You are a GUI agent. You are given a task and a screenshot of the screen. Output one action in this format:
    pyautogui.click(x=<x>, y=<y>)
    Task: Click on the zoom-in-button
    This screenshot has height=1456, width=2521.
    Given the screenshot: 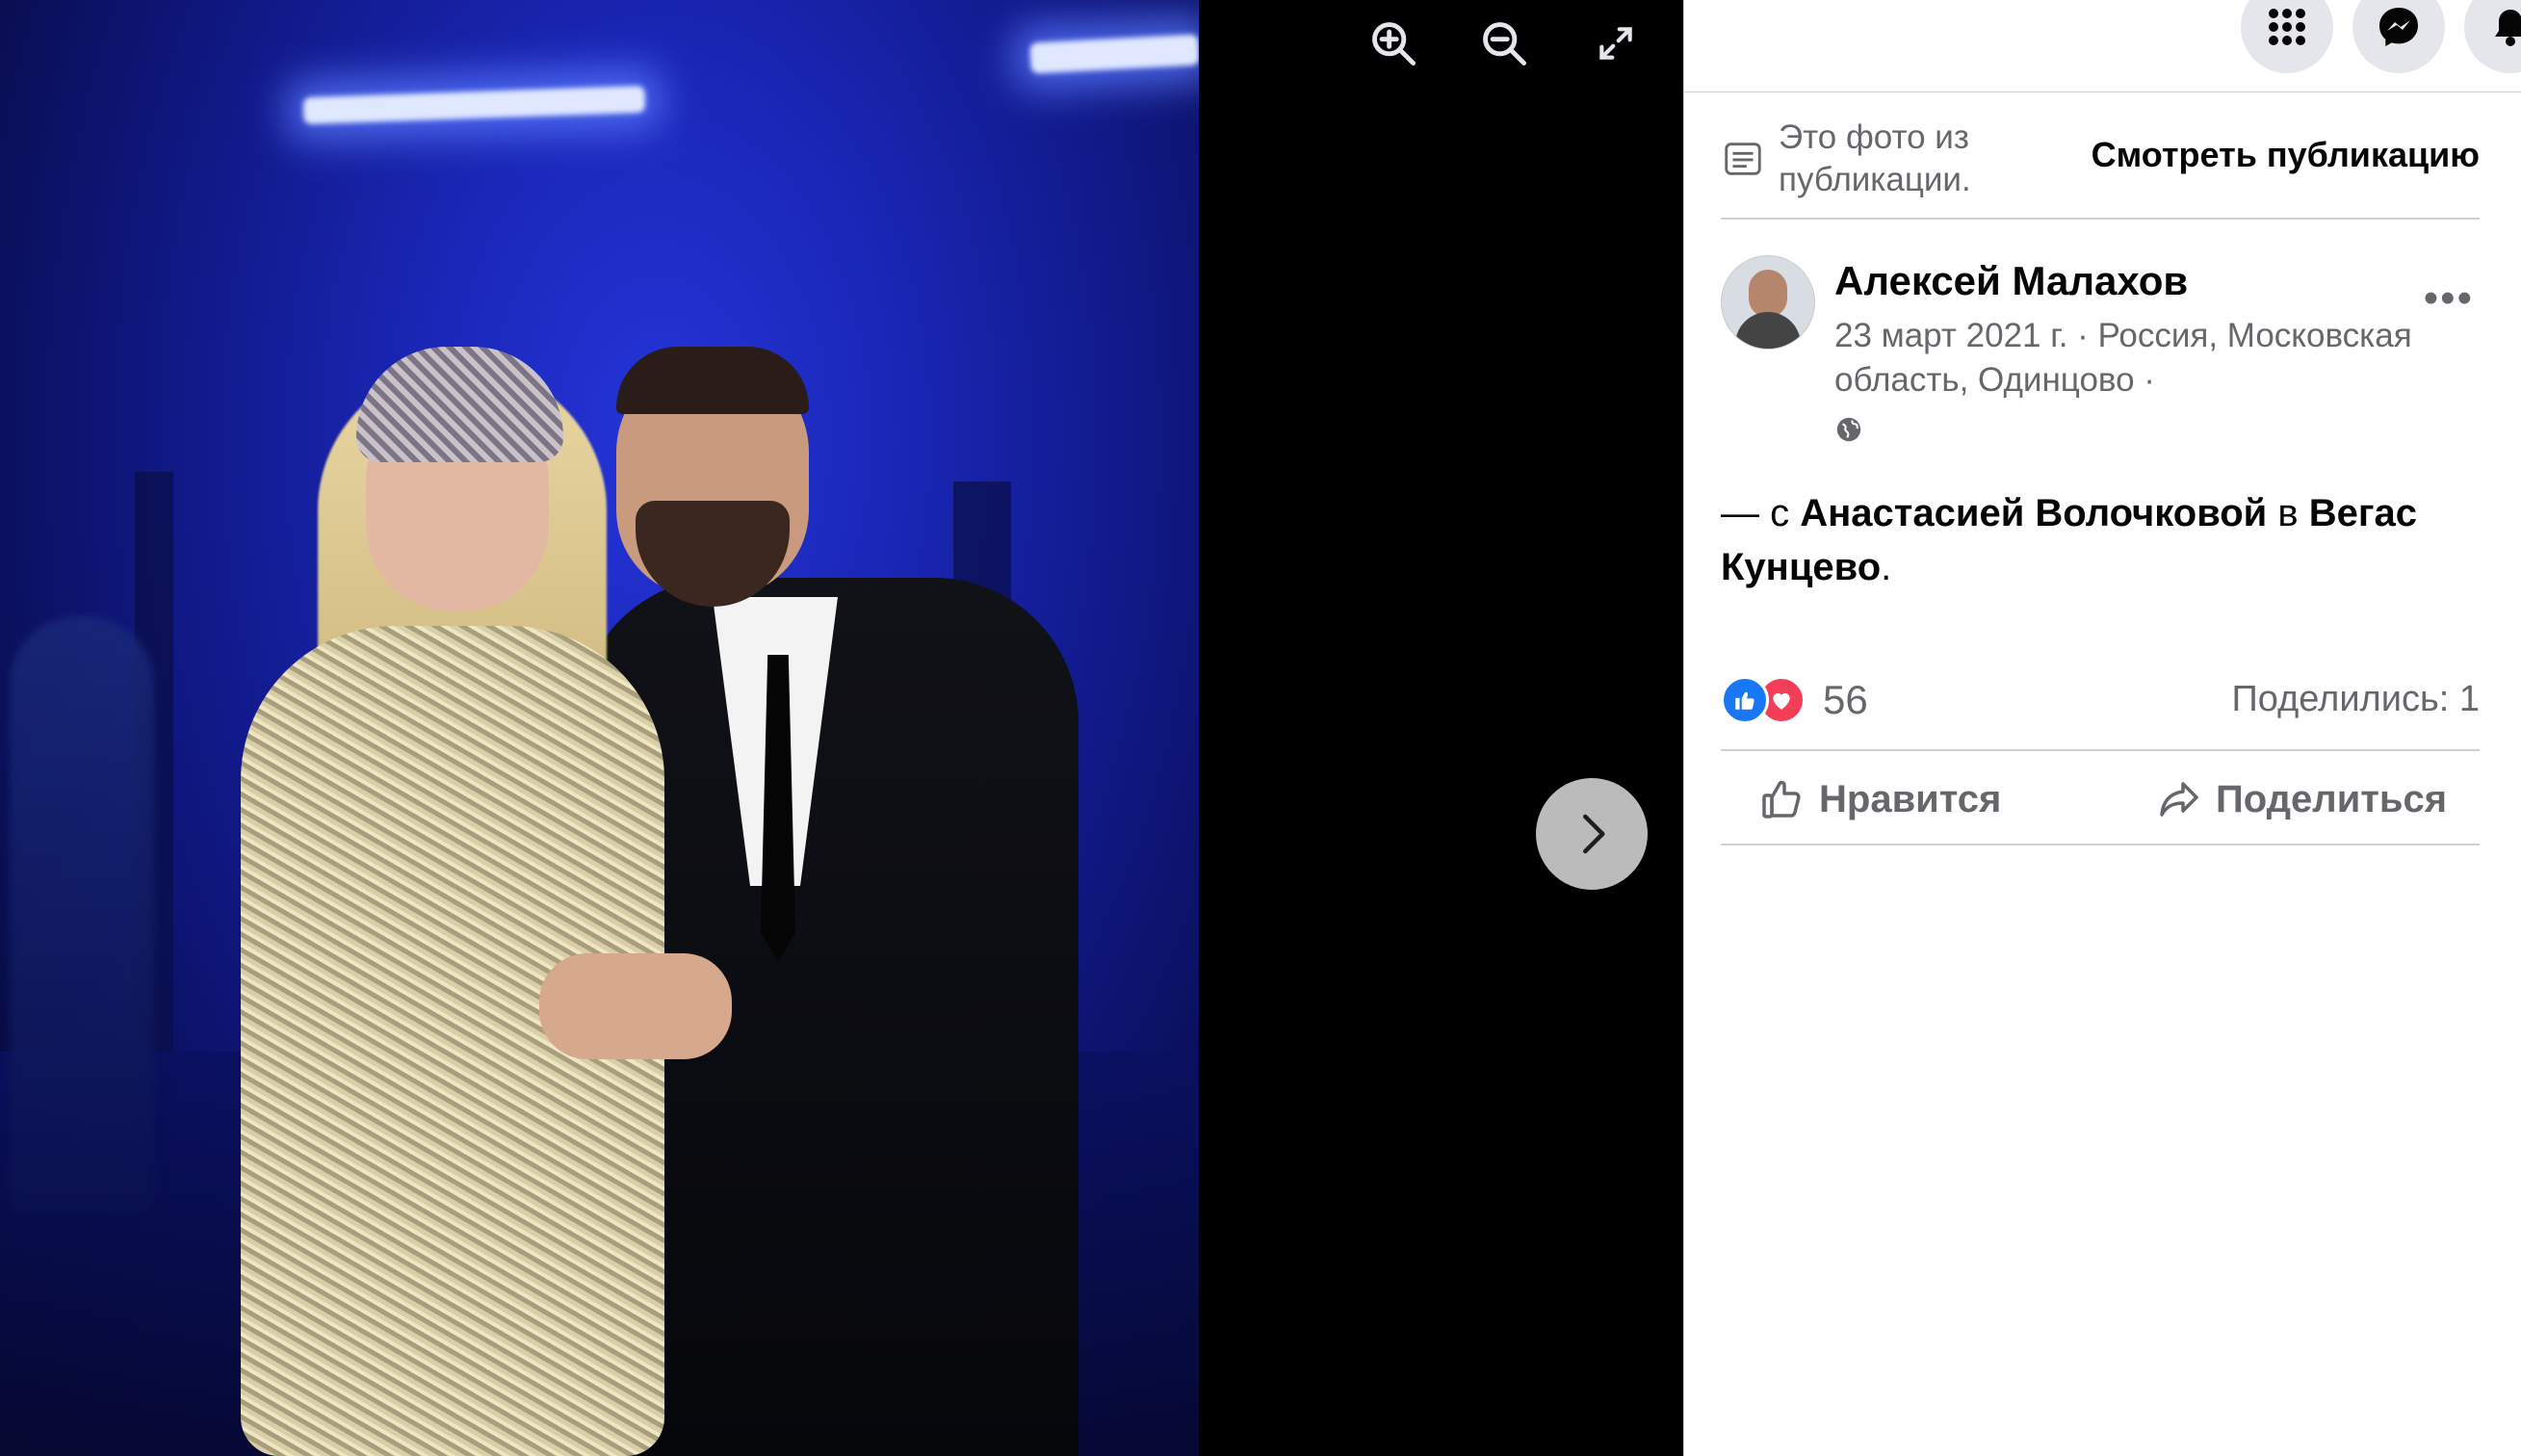 What is the action you would take?
    pyautogui.click(x=1393, y=43)
    